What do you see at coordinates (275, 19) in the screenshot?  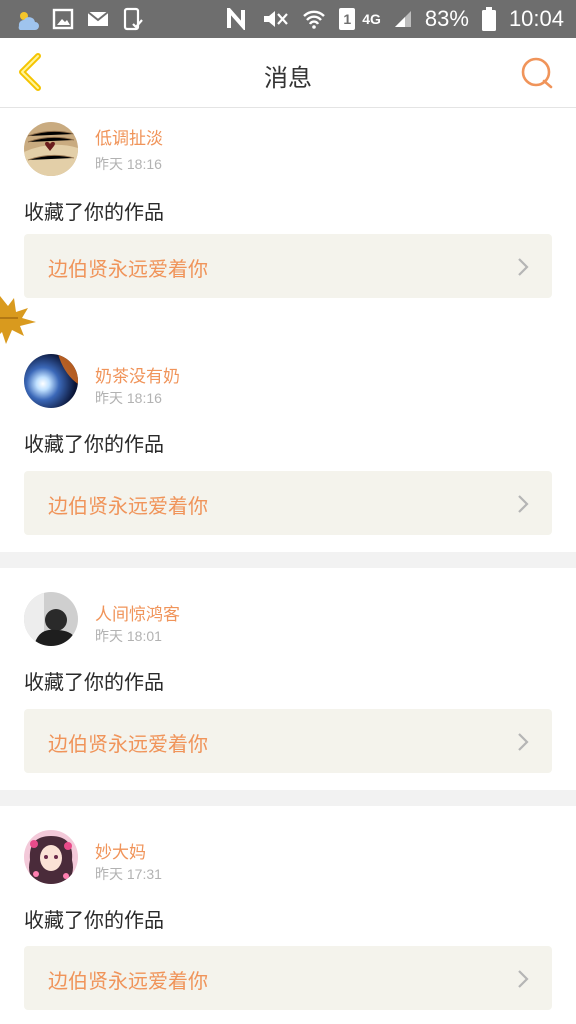 I see `mute-icon` at bounding box center [275, 19].